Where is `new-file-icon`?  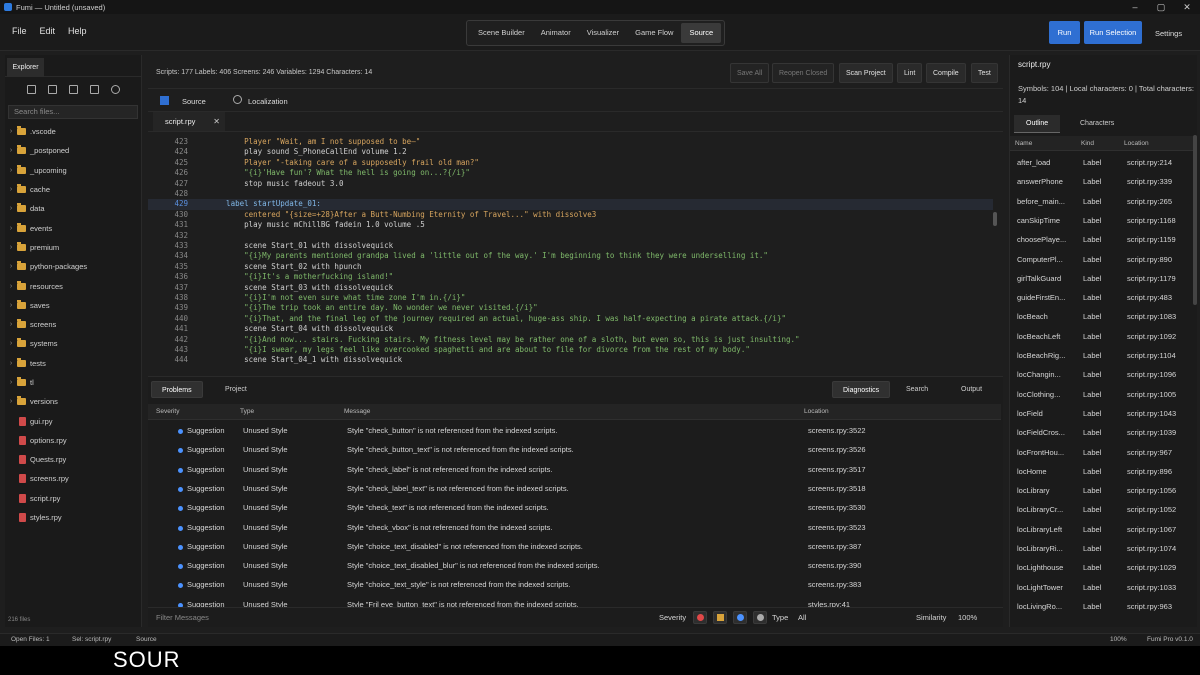 new-file-icon is located at coordinates (31, 89).